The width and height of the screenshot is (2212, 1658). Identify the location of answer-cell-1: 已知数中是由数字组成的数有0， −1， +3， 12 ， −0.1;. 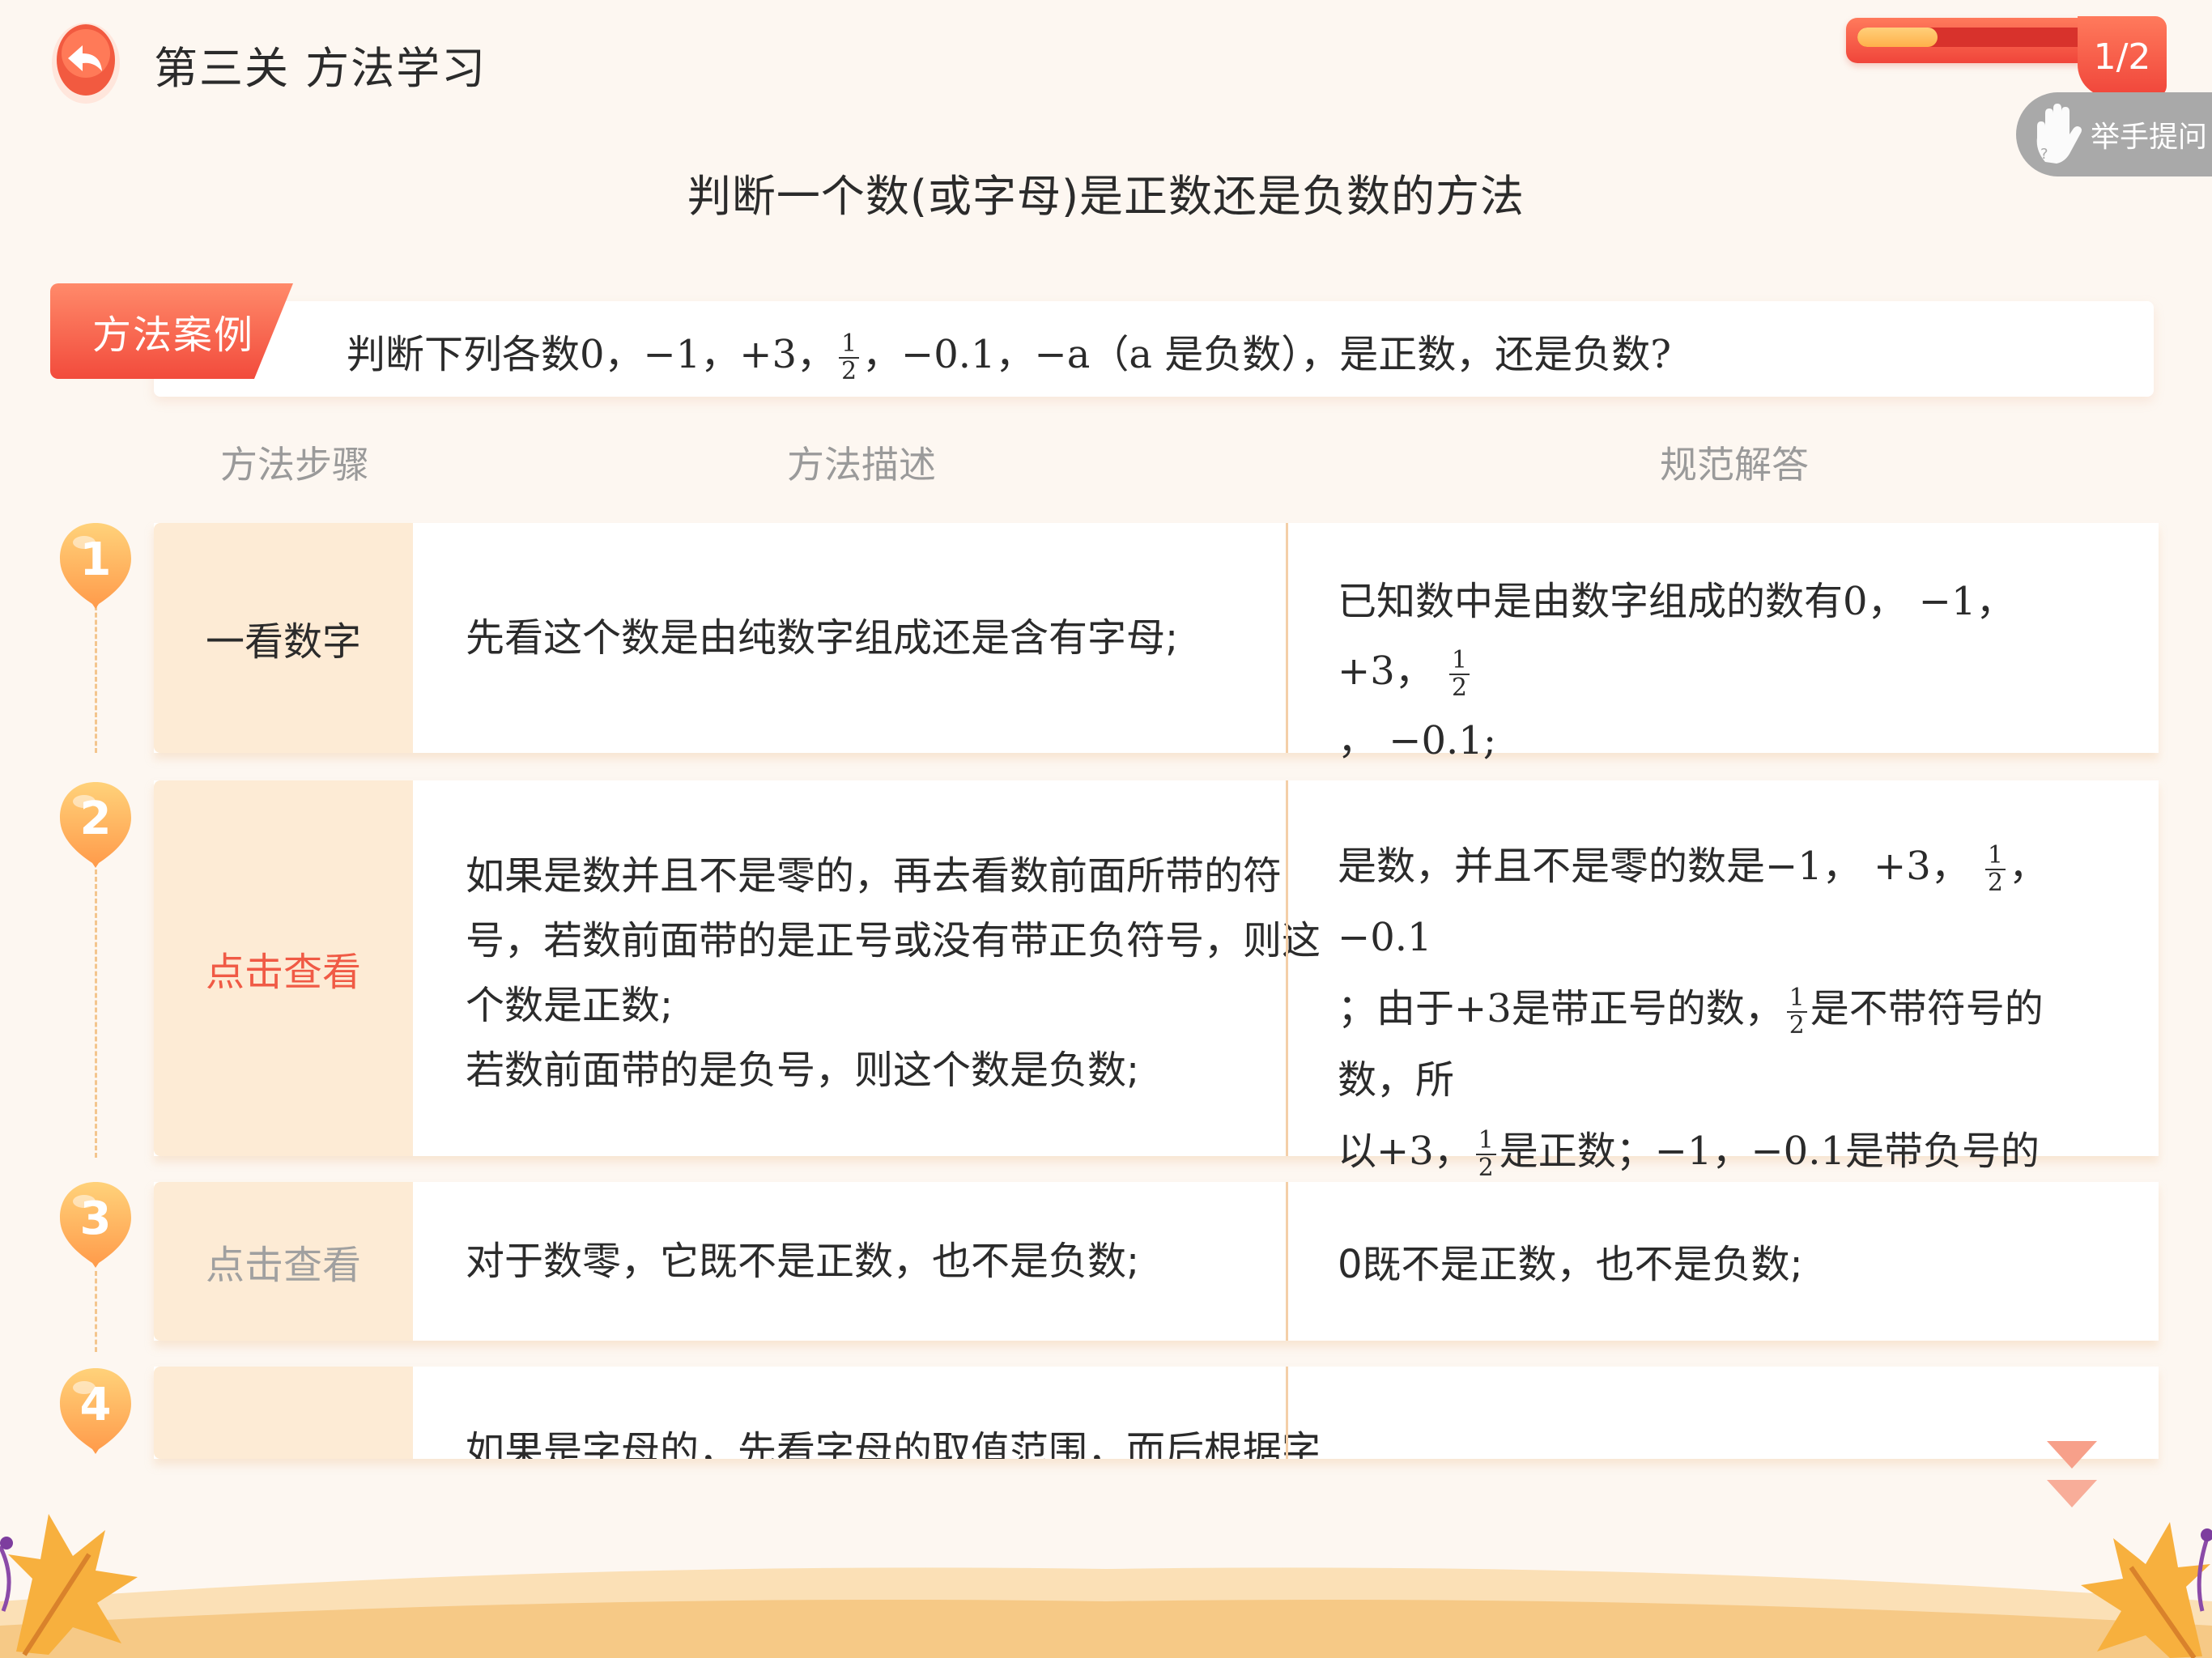
(1727, 671).